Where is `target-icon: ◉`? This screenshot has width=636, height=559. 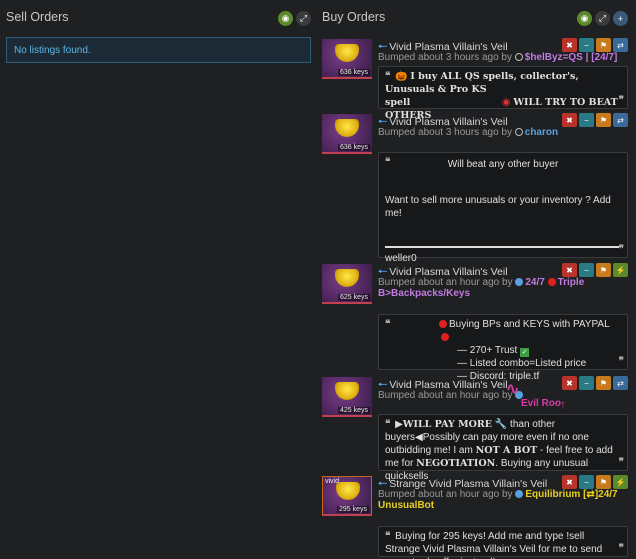 target-icon: ◉ is located at coordinates (506, 102).